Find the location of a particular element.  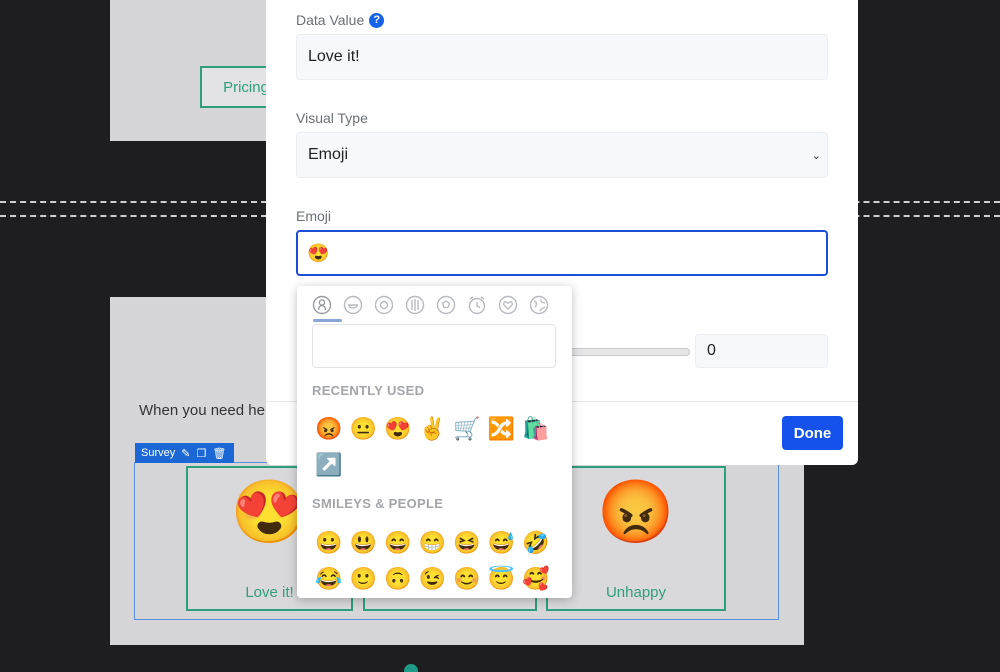

copy-icon: ❐ is located at coordinates (201, 453).